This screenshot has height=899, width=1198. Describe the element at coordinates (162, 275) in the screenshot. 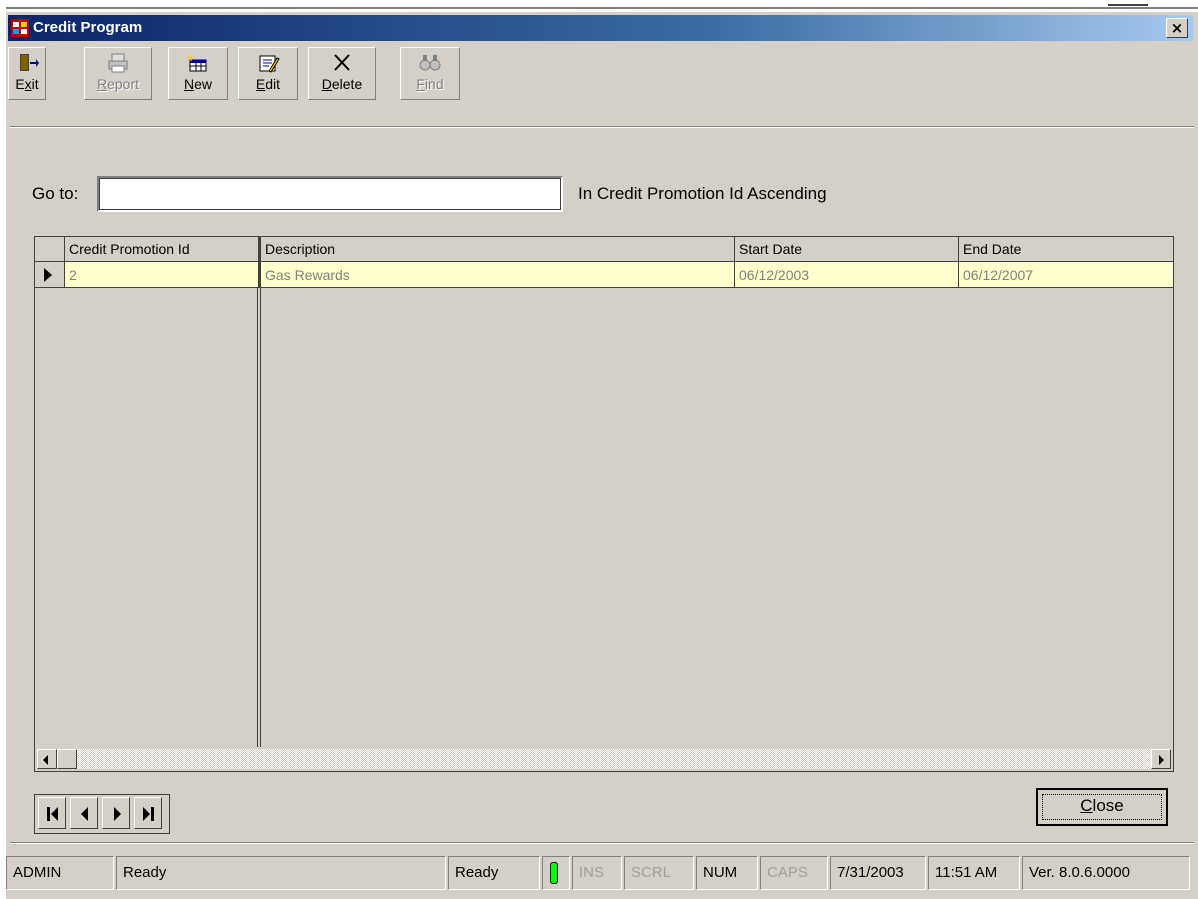

I see `table-cell: 2` at that location.